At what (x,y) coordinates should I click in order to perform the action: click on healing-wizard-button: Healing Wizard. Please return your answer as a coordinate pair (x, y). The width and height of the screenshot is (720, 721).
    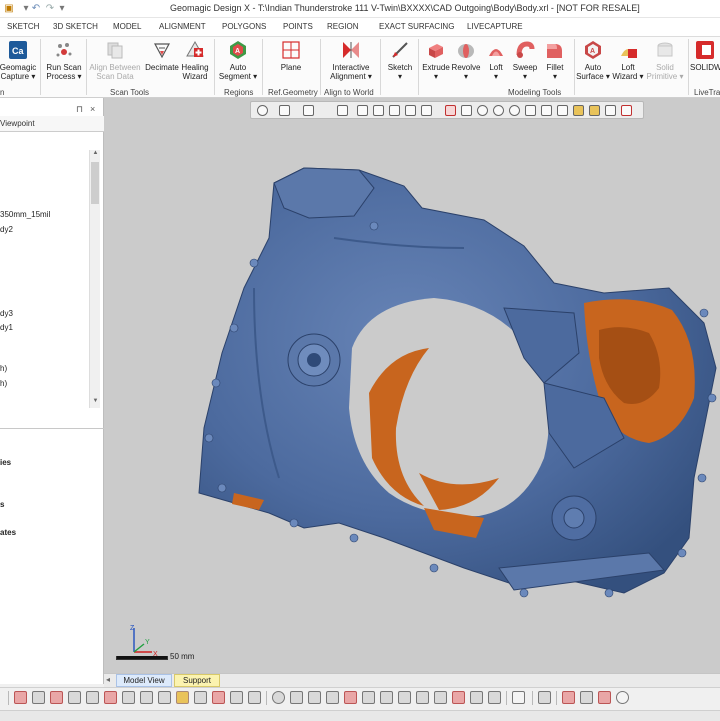
    Looking at the image, I should click on (195, 60).